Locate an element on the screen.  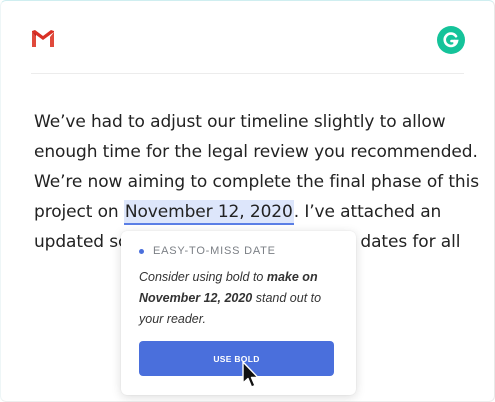
category-dot-icon is located at coordinates (141, 251).